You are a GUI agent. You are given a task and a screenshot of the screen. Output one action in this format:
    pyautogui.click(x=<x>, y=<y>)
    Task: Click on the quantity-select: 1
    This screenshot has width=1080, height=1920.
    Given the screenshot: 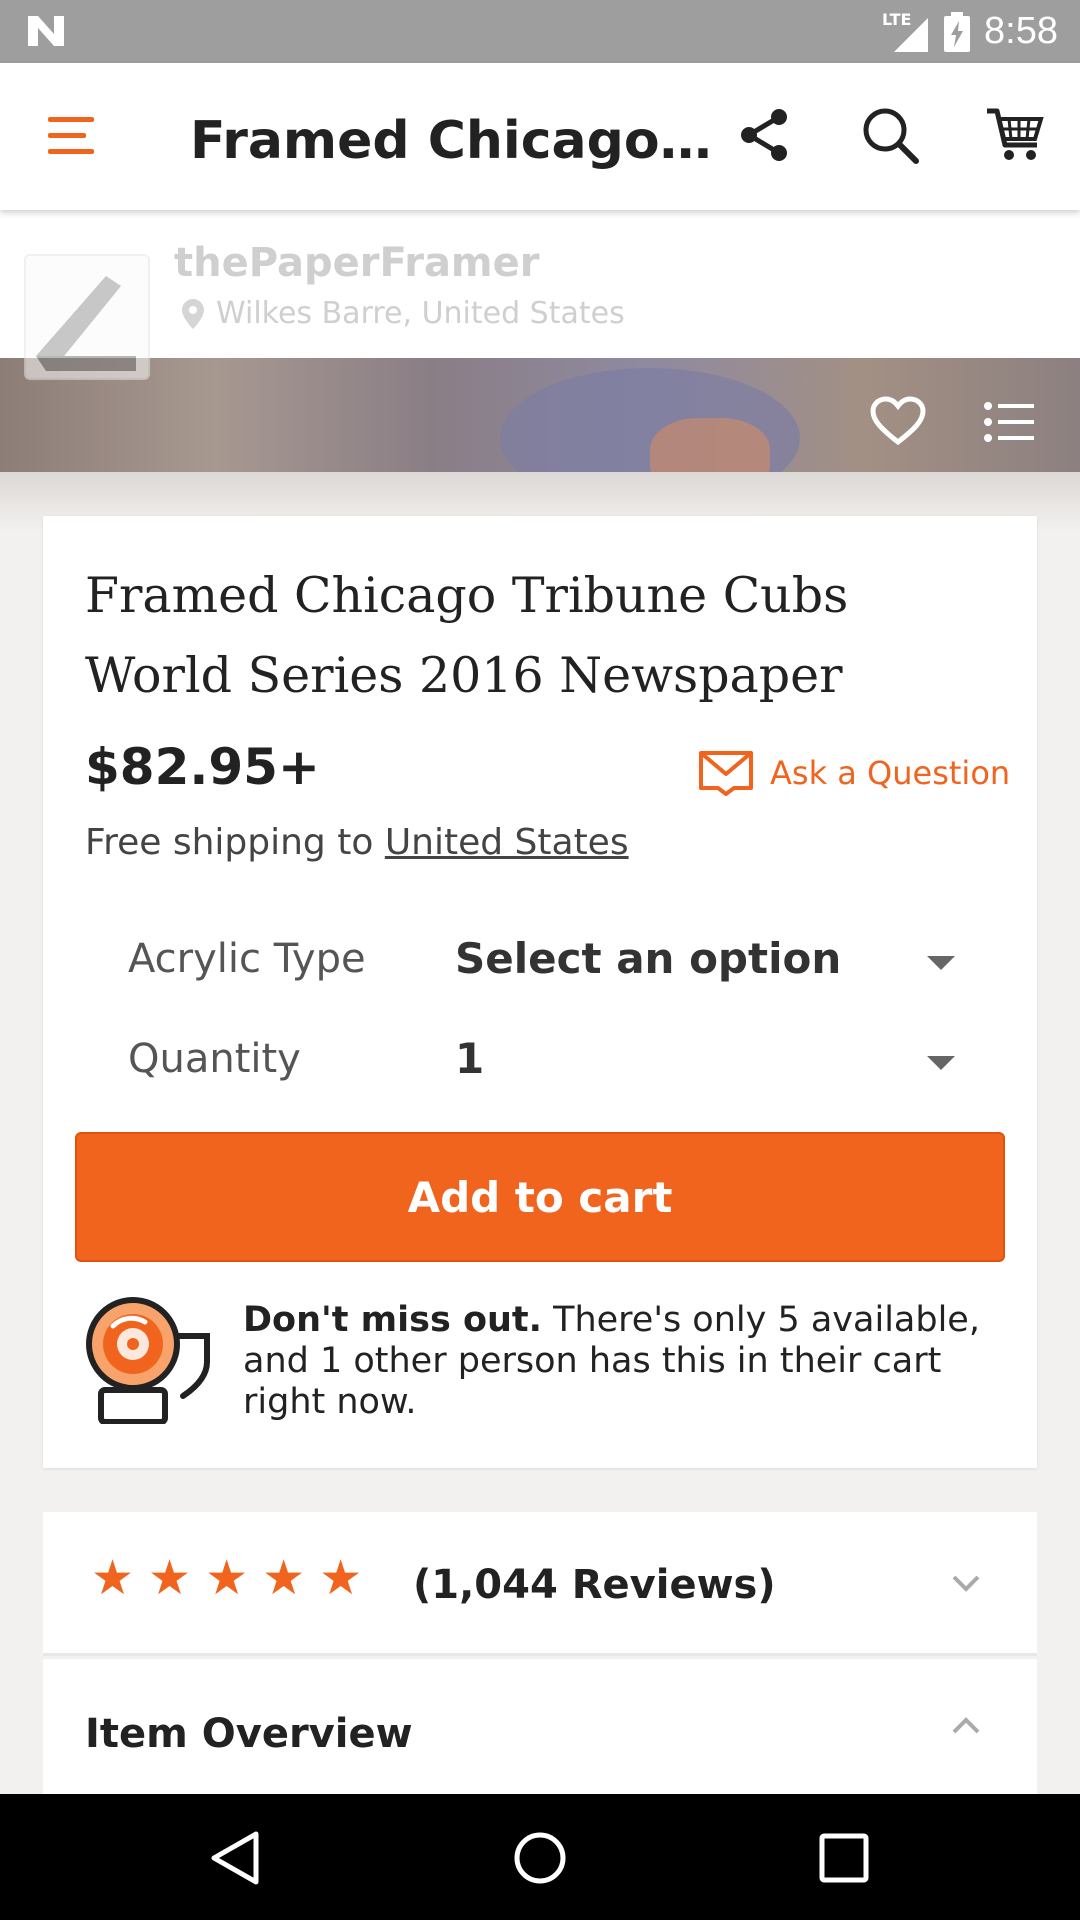 What is the action you would take?
    pyautogui.click(x=705, y=1069)
    